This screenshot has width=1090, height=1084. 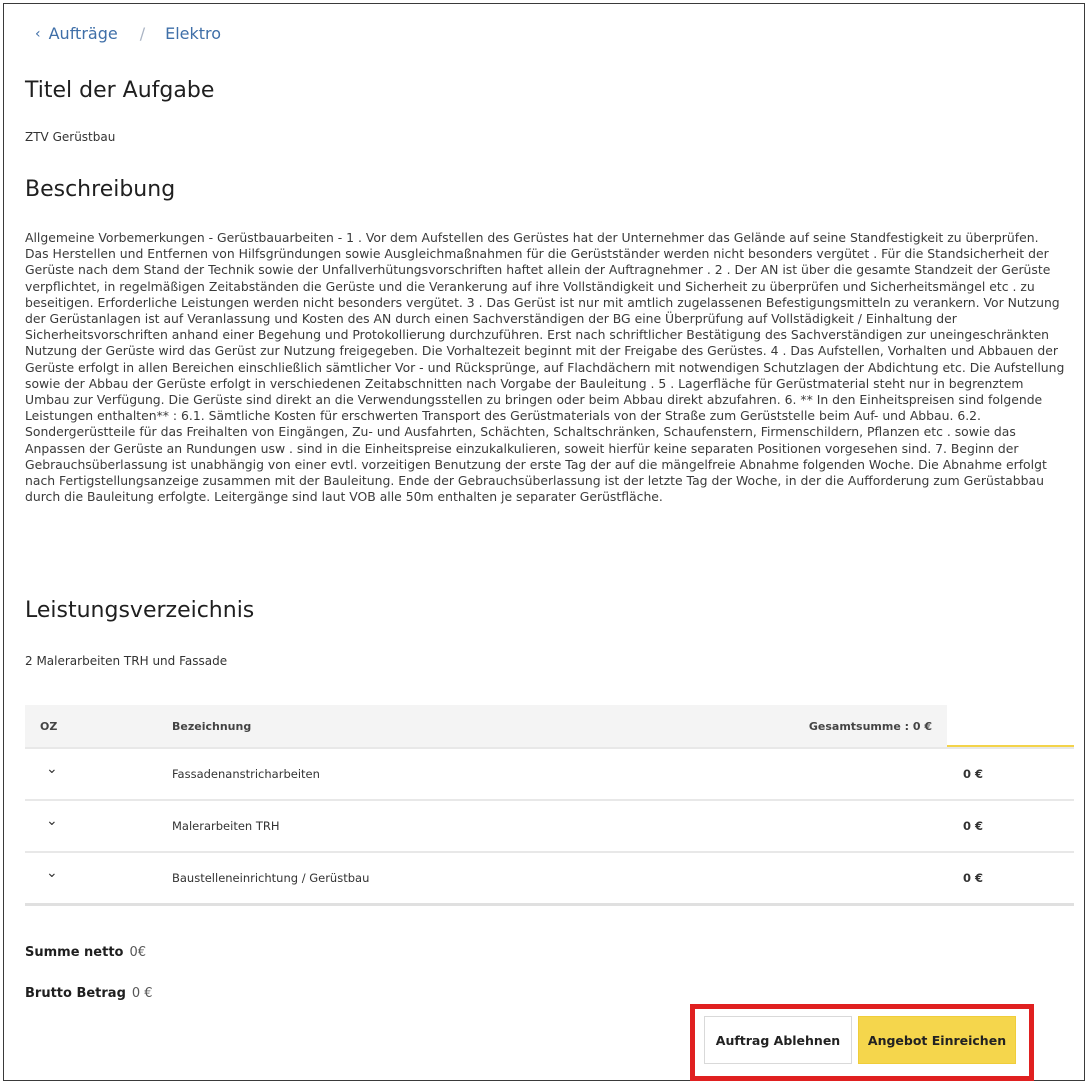 What do you see at coordinates (100, 189) in the screenshot?
I see `description-heading: Beschreibung` at bounding box center [100, 189].